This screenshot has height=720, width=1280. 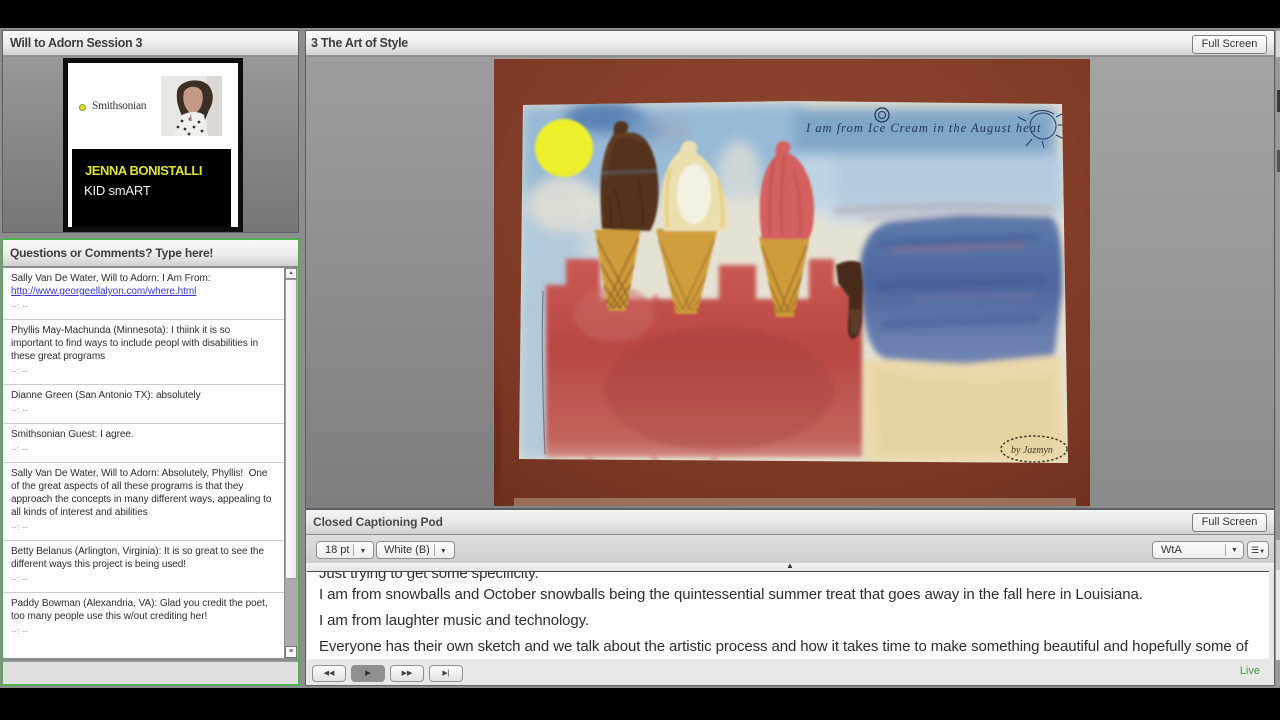 I want to click on svg-text: by Jazmyn, so click(x=1032, y=450).